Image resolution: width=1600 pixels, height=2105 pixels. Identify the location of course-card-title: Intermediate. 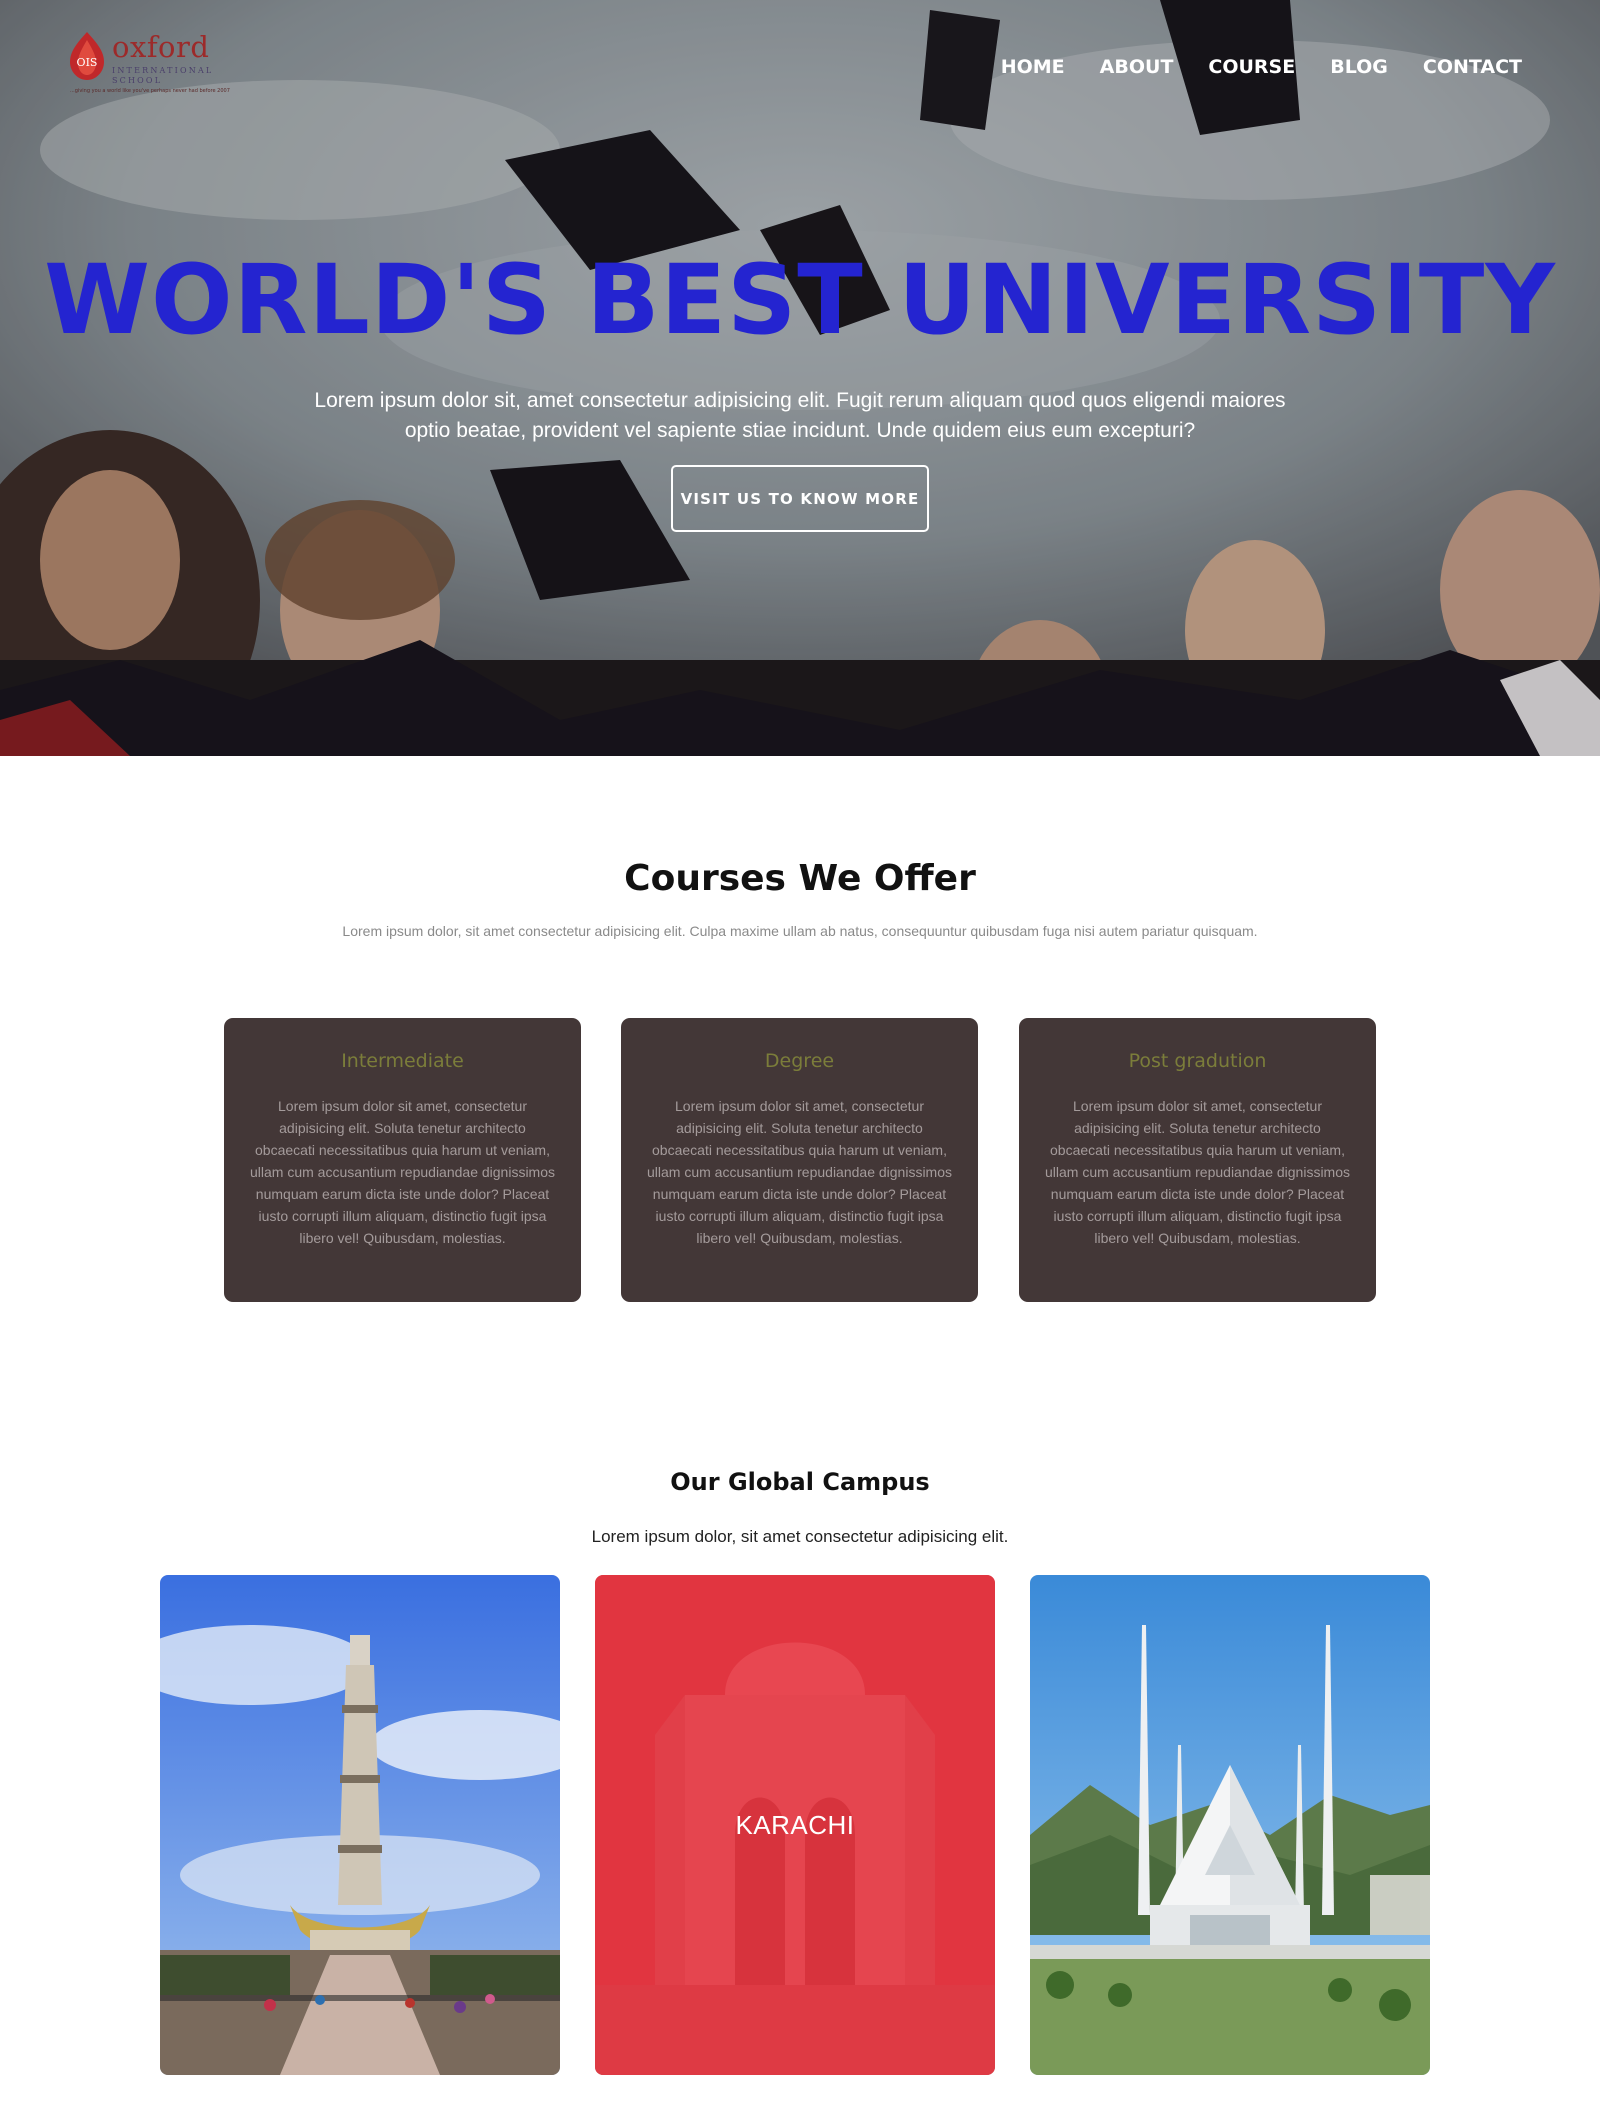
(402, 1061).